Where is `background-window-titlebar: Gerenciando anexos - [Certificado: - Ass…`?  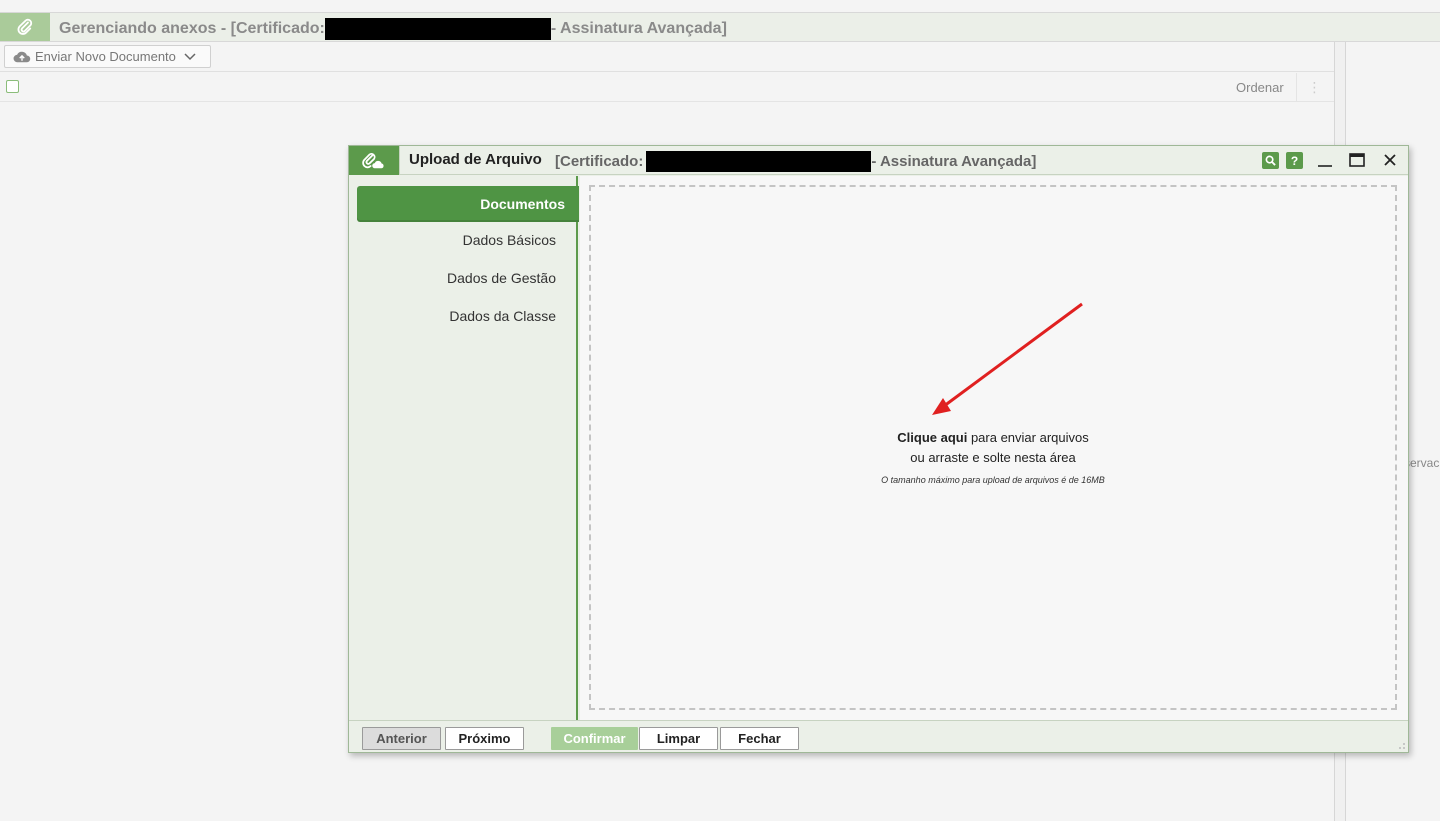
background-window-titlebar: Gerenciando anexos - [Certificado: - Ass… is located at coordinates (720, 27).